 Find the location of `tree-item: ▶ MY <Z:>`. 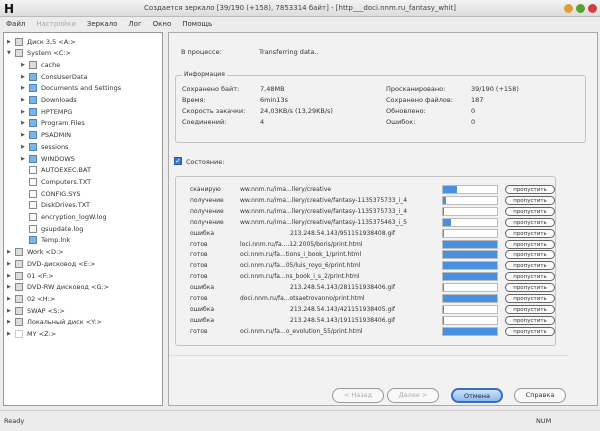

tree-item: ▶ MY <Z:> is located at coordinates (31, 334).